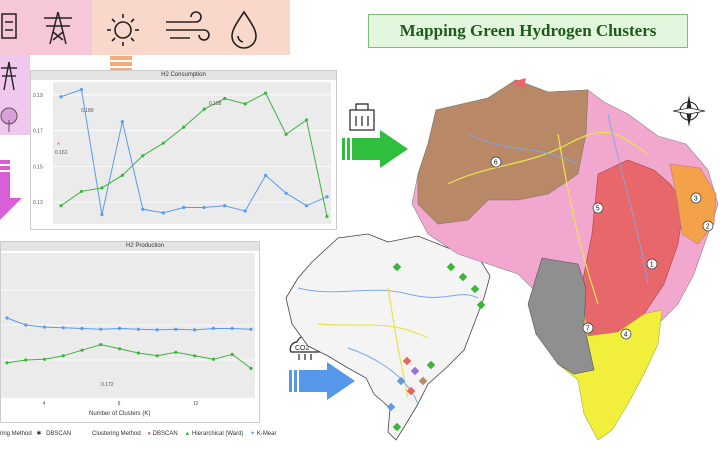  What do you see at coordinates (116, 434) in the screenshot?
I see `legend-main-label: Clustering Method` at bounding box center [116, 434].